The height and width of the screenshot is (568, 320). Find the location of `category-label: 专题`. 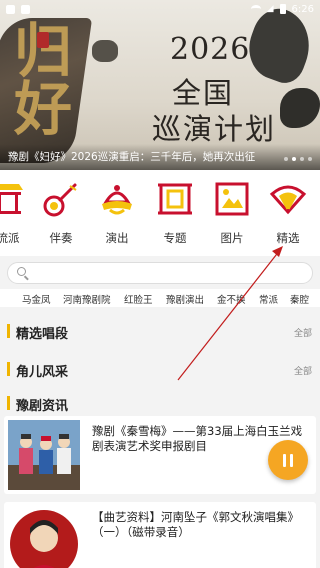

category-label: 专题 is located at coordinates (175, 238).